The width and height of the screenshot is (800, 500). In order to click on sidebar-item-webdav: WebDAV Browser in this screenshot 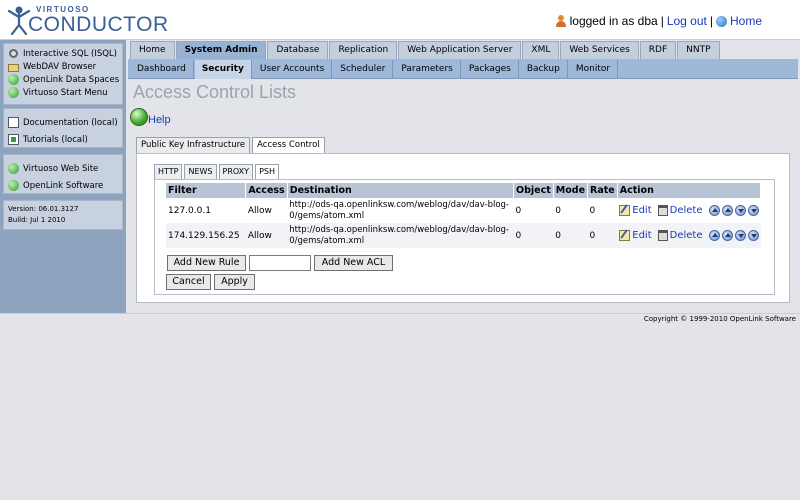, I will do `click(63, 66)`.